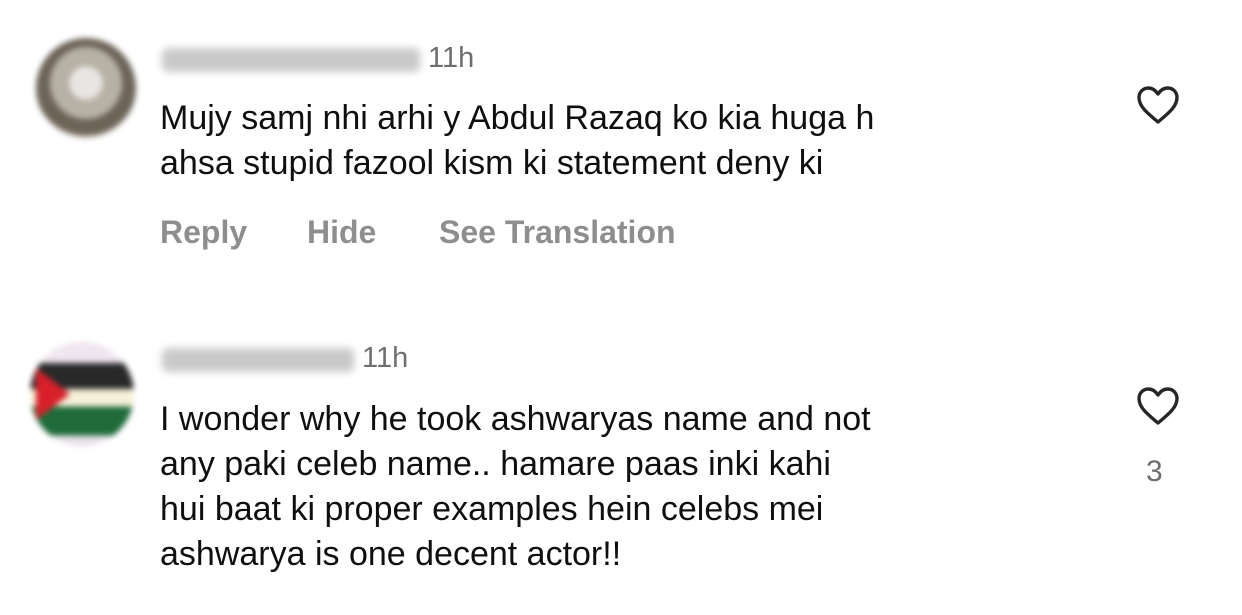 Image resolution: width=1242 pixels, height=615 pixels. Describe the element at coordinates (391, 554) in the screenshot. I see `comment-text-line: ashwarya is one decent actor!!` at that location.